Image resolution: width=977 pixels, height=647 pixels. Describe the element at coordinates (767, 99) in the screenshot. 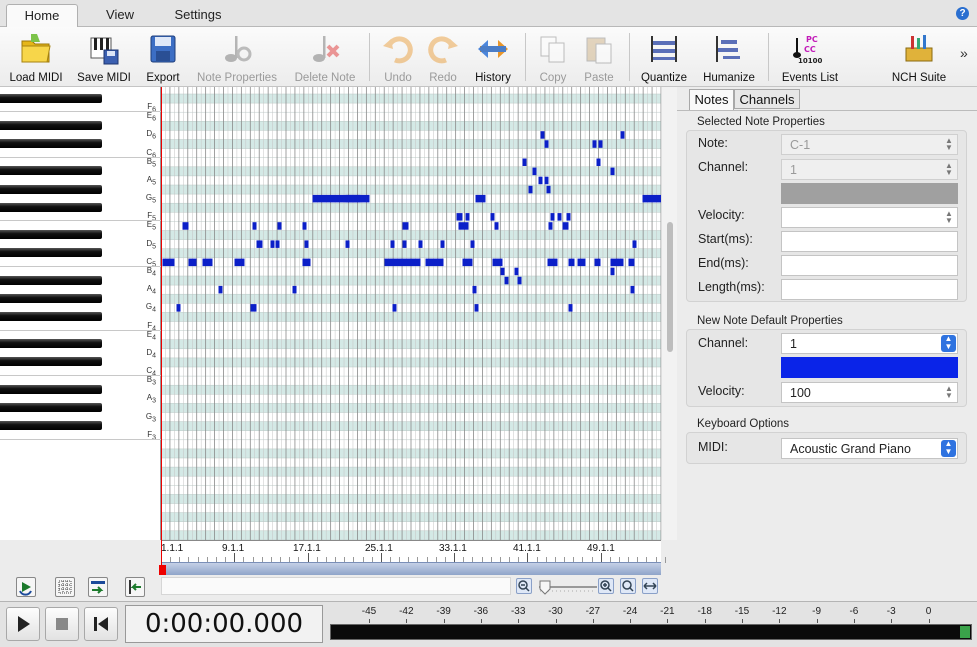

I see `tab-channels: Channels` at that location.